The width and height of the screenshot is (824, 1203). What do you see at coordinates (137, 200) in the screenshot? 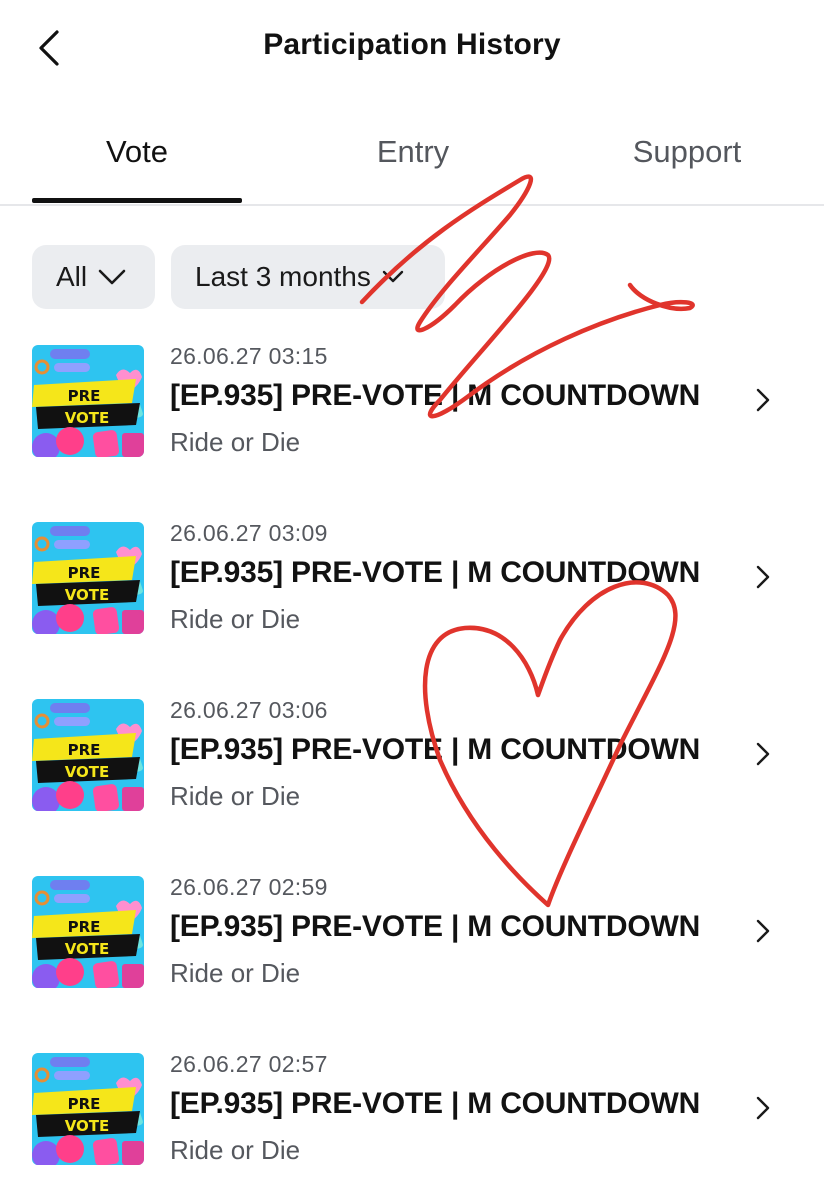
I see `active-tab-indicator` at bounding box center [137, 200].